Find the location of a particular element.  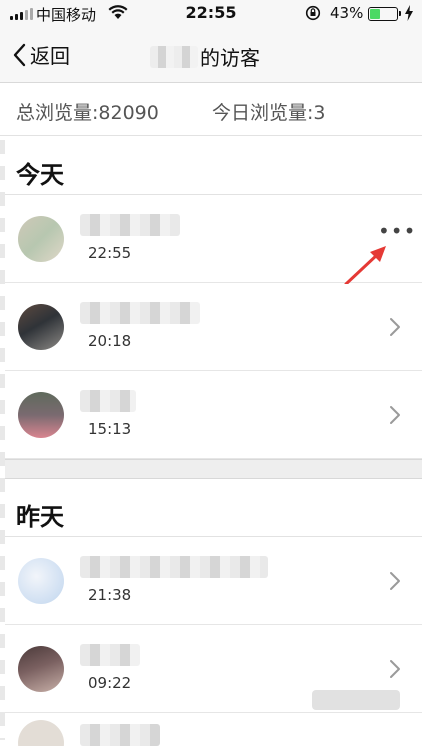

charging-icon is located at coordinates (409, 13).